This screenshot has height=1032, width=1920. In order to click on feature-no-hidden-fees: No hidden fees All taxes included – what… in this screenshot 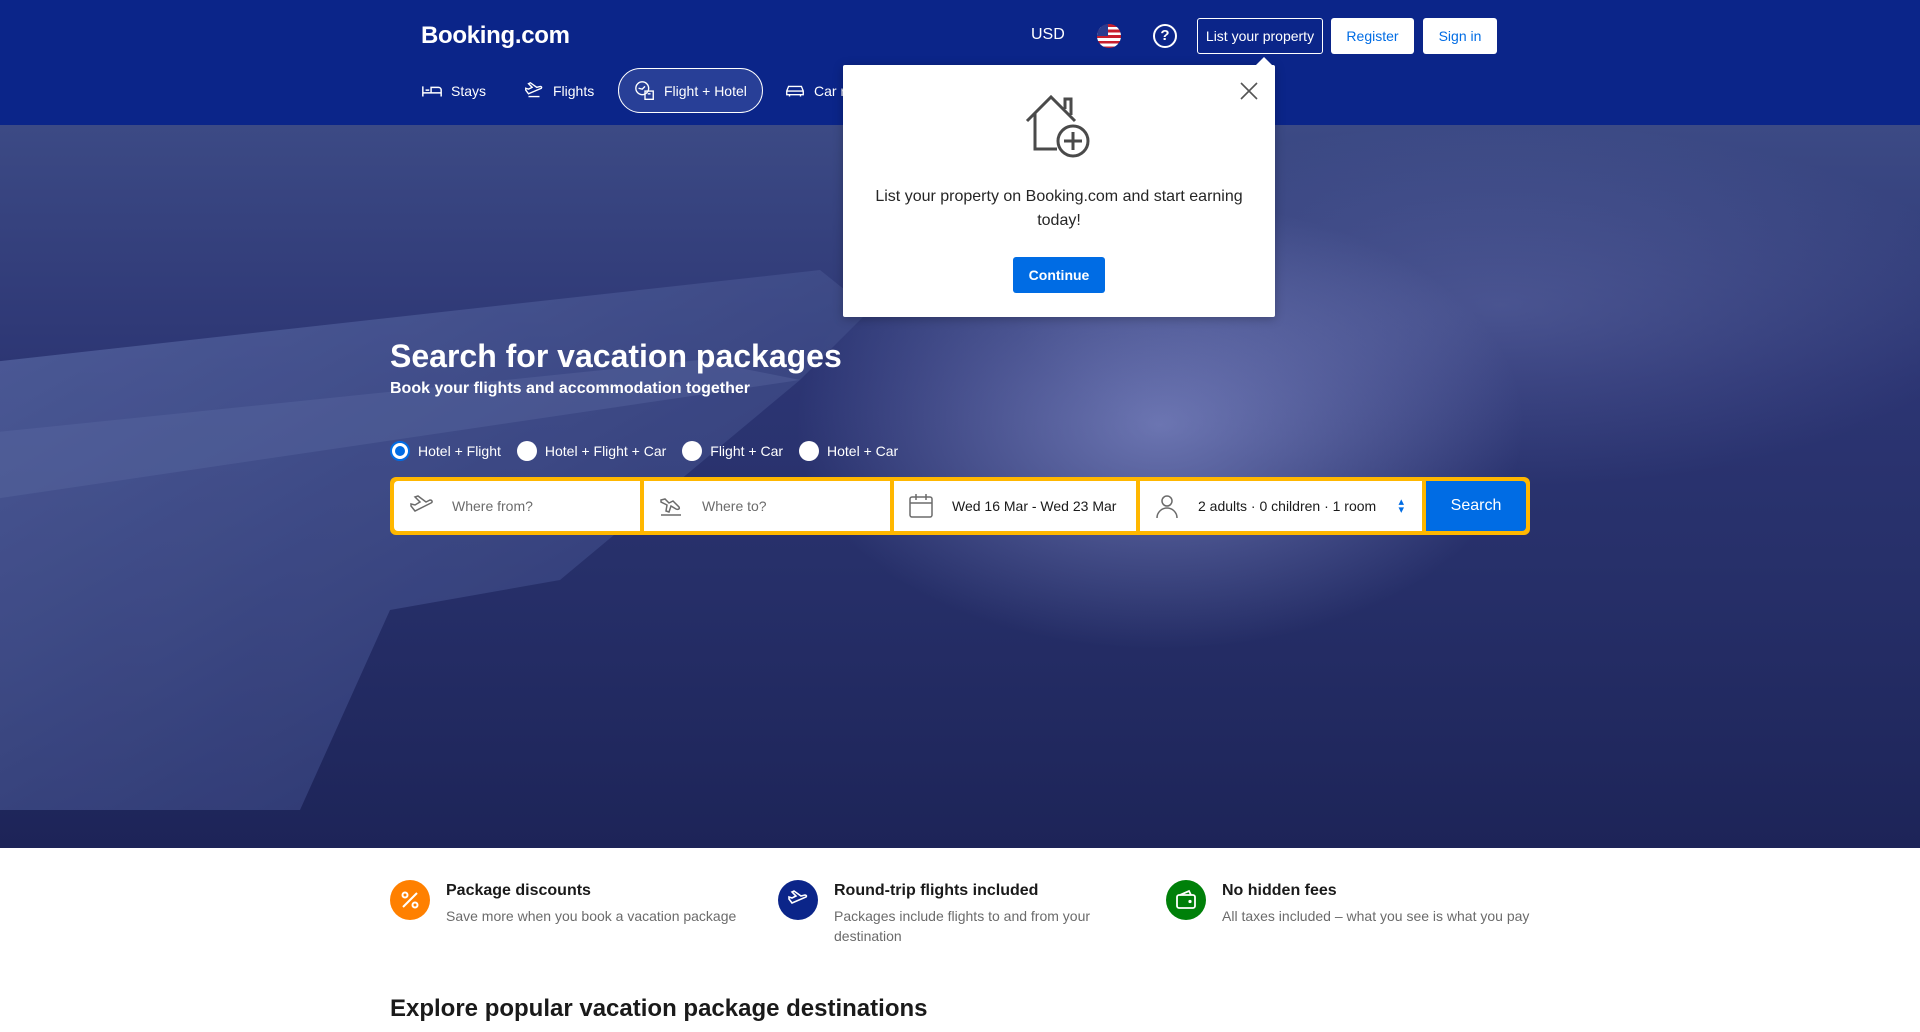, I will do `click(1351, 903)`.